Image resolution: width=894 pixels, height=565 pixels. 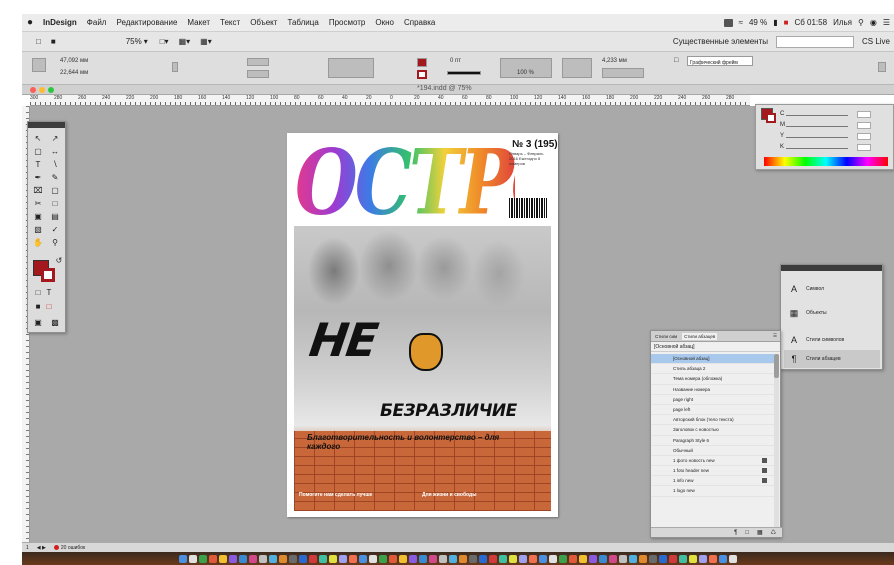 I want to click on stroke-weight-field: 0 пт, so click(x=455, y=61).